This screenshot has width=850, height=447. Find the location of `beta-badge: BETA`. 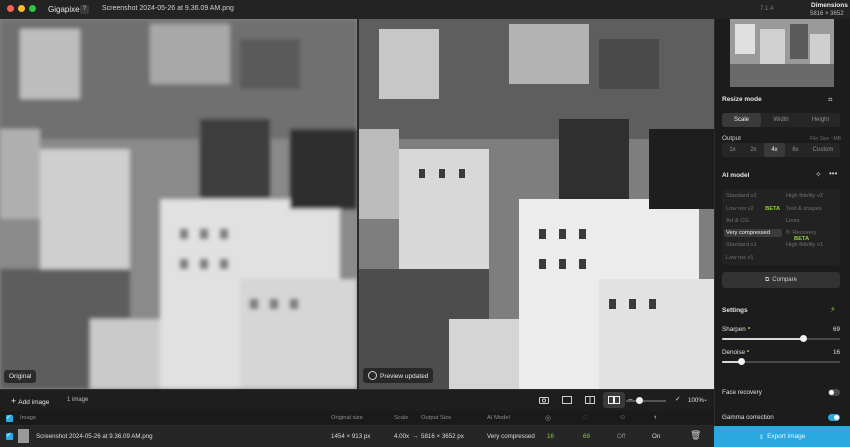

beta-badge: BETA is located at coordinates (773, 209).